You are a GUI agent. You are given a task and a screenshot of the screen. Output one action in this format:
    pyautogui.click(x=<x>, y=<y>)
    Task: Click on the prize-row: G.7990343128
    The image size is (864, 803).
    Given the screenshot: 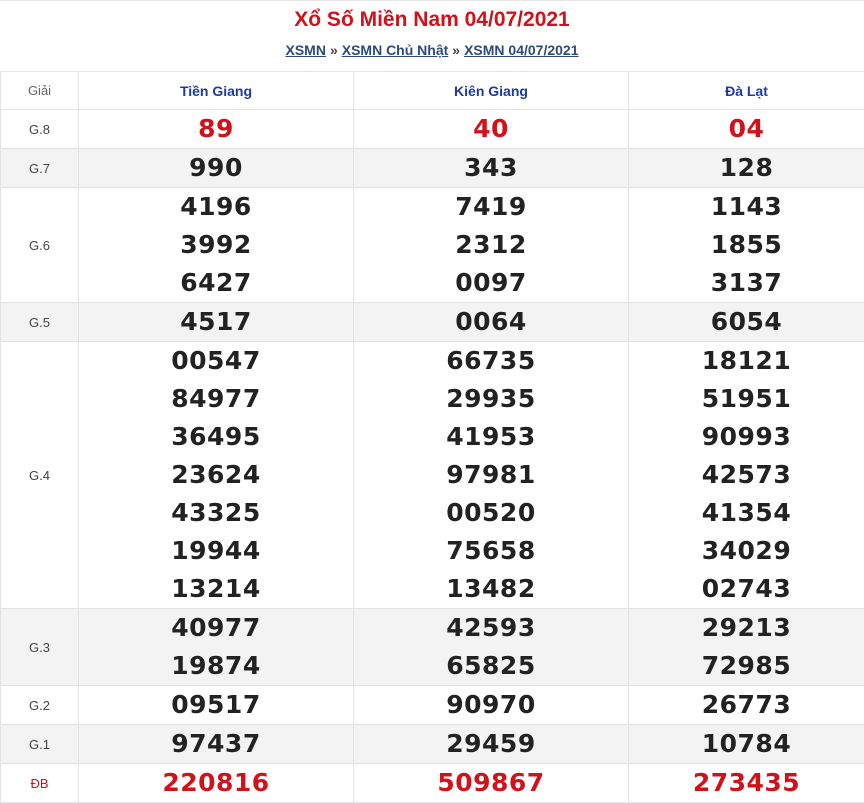 What is the action you would take?
    pyautogui.click(x=432, y=168)
    